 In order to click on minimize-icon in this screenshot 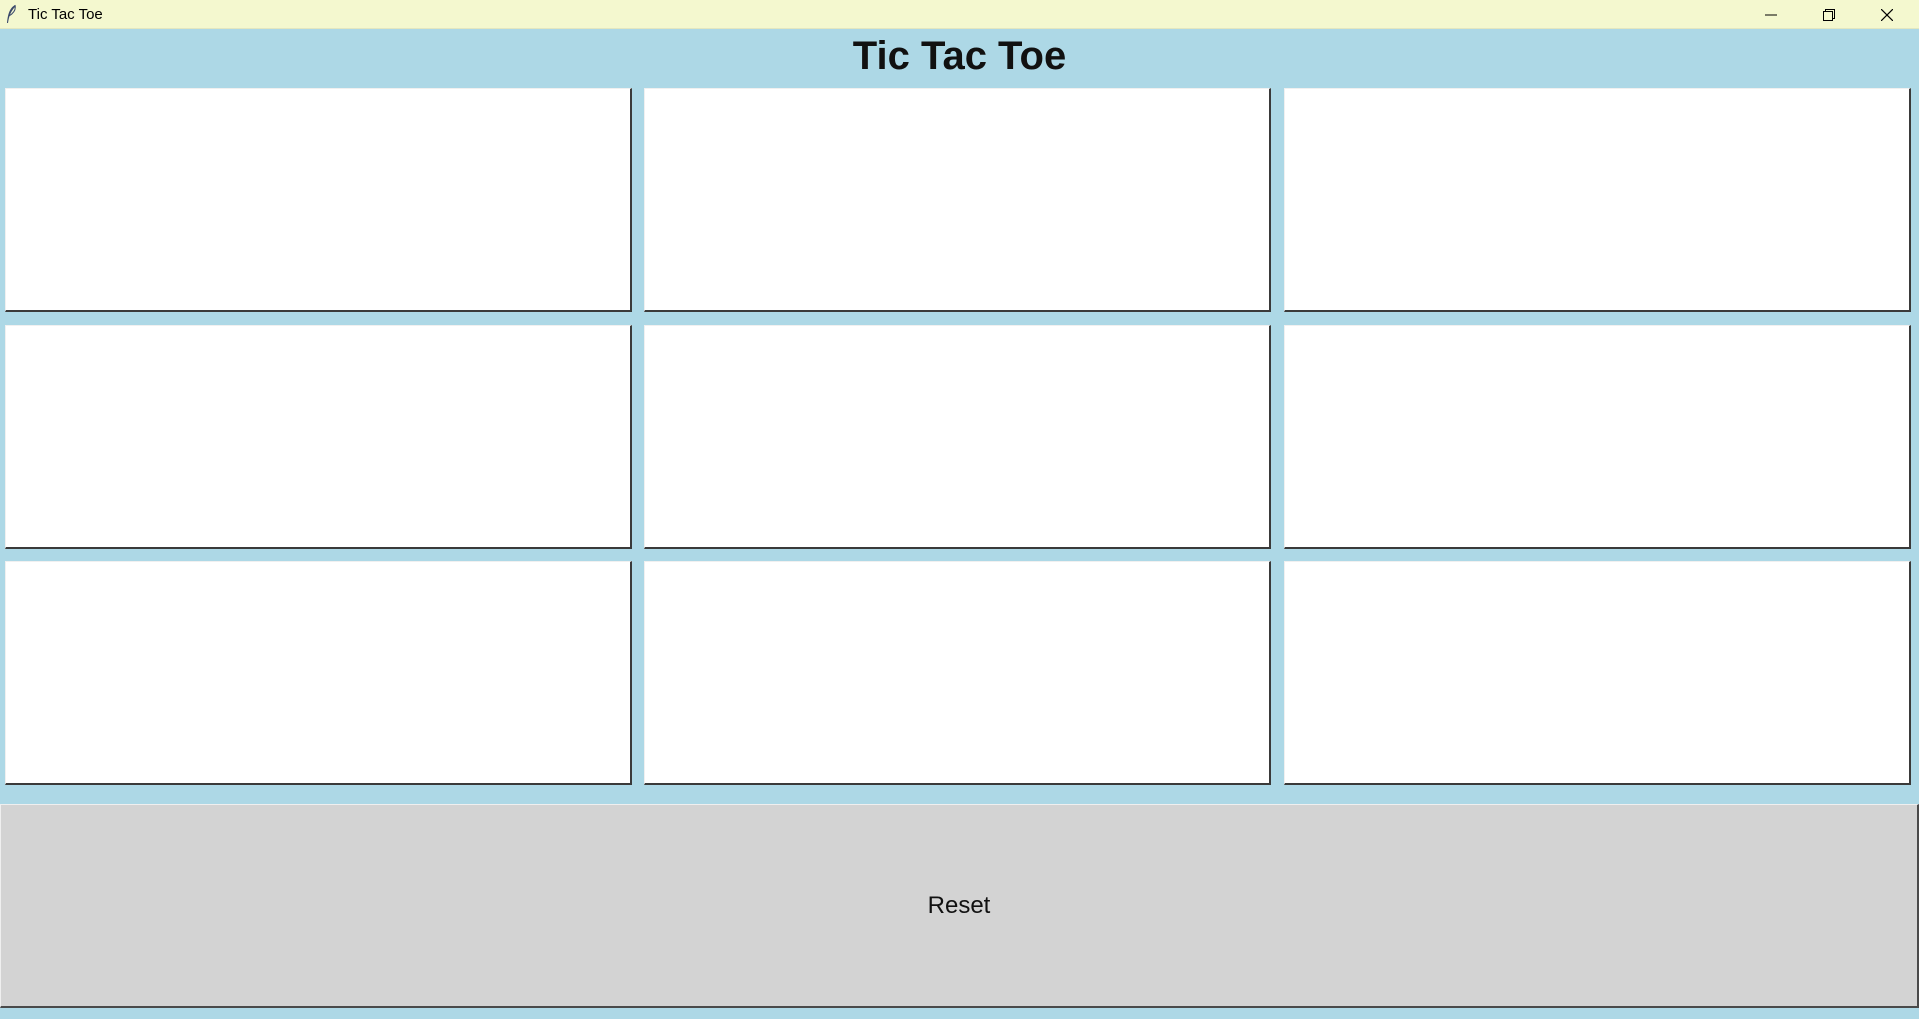, I will do `click(1771, 14)`.